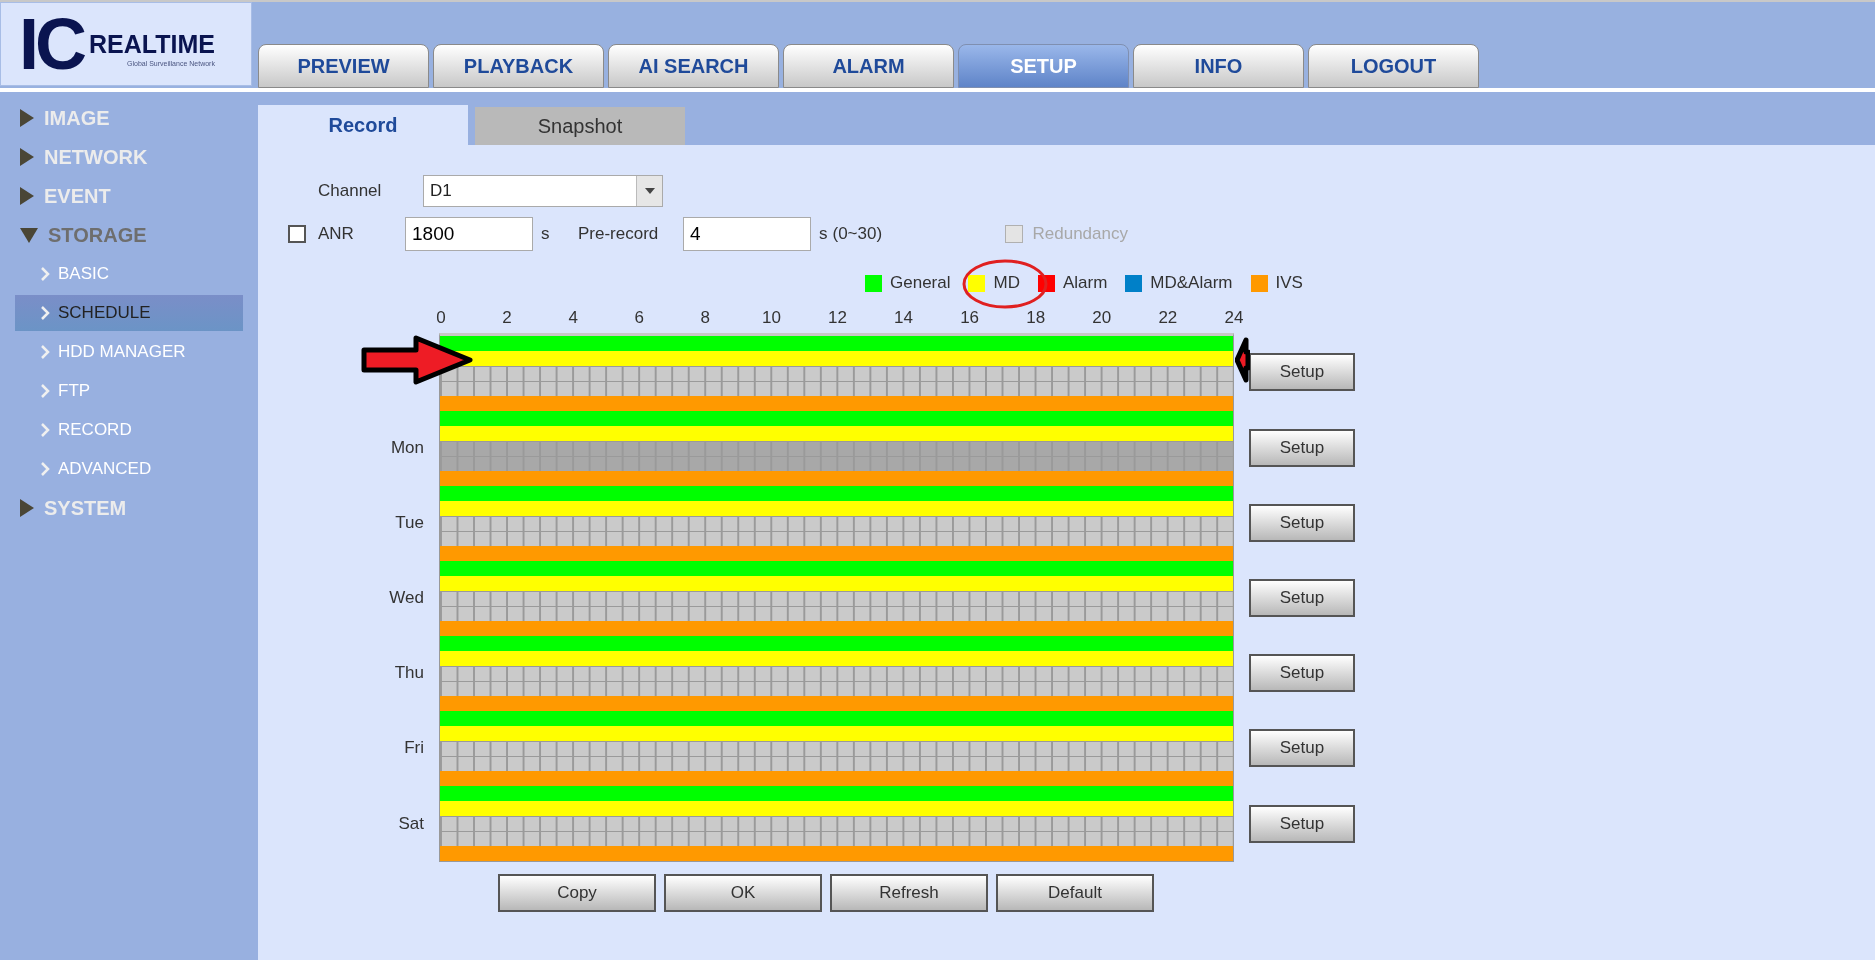  Describe the element at coordinates (407, 448) in the screenshot. I see `day-label: Mon` at that location.